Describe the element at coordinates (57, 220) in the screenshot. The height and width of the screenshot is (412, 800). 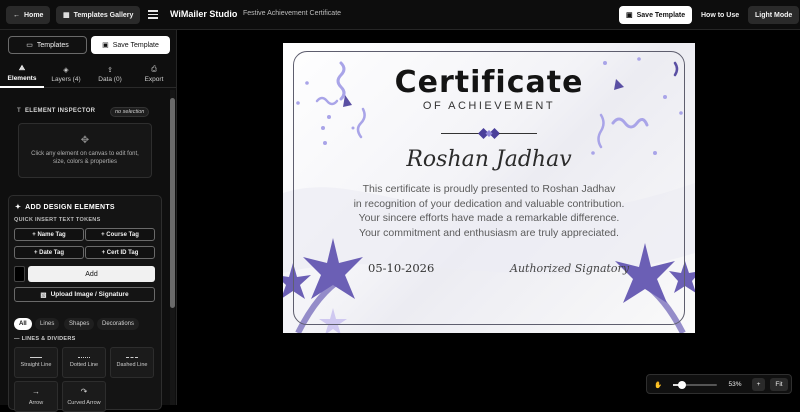
I see `tokens-heading: QUICK INSERT TEXT TOKENS` at that location.